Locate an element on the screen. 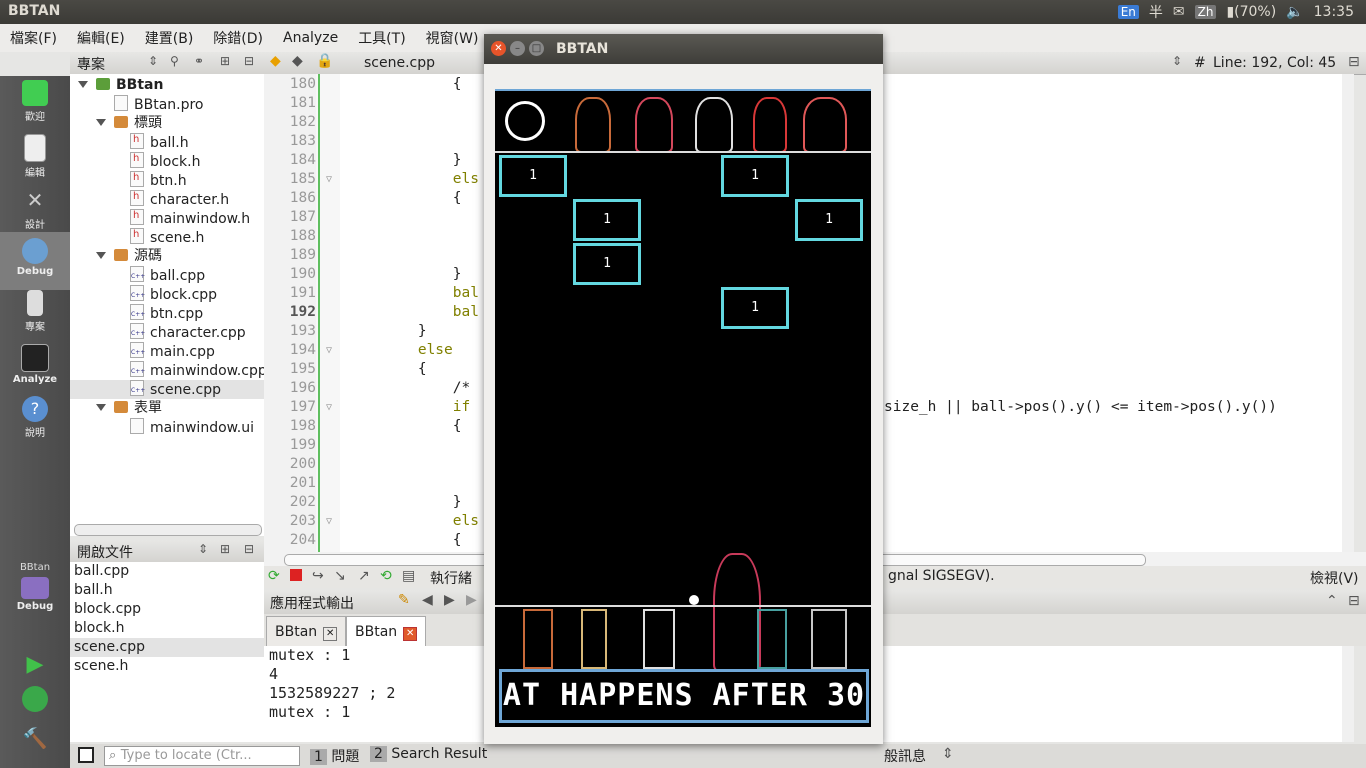 The width and height of the screenshot is (1366, 768). back-button-icon is located at coordinates (525, 121).